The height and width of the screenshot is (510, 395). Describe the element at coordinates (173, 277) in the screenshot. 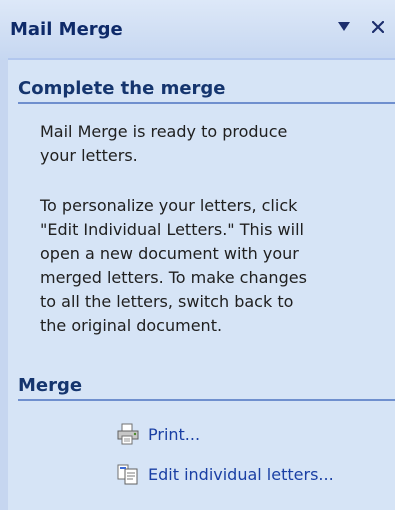

I see `personalize-line: merged letters. To make changes` at that location.